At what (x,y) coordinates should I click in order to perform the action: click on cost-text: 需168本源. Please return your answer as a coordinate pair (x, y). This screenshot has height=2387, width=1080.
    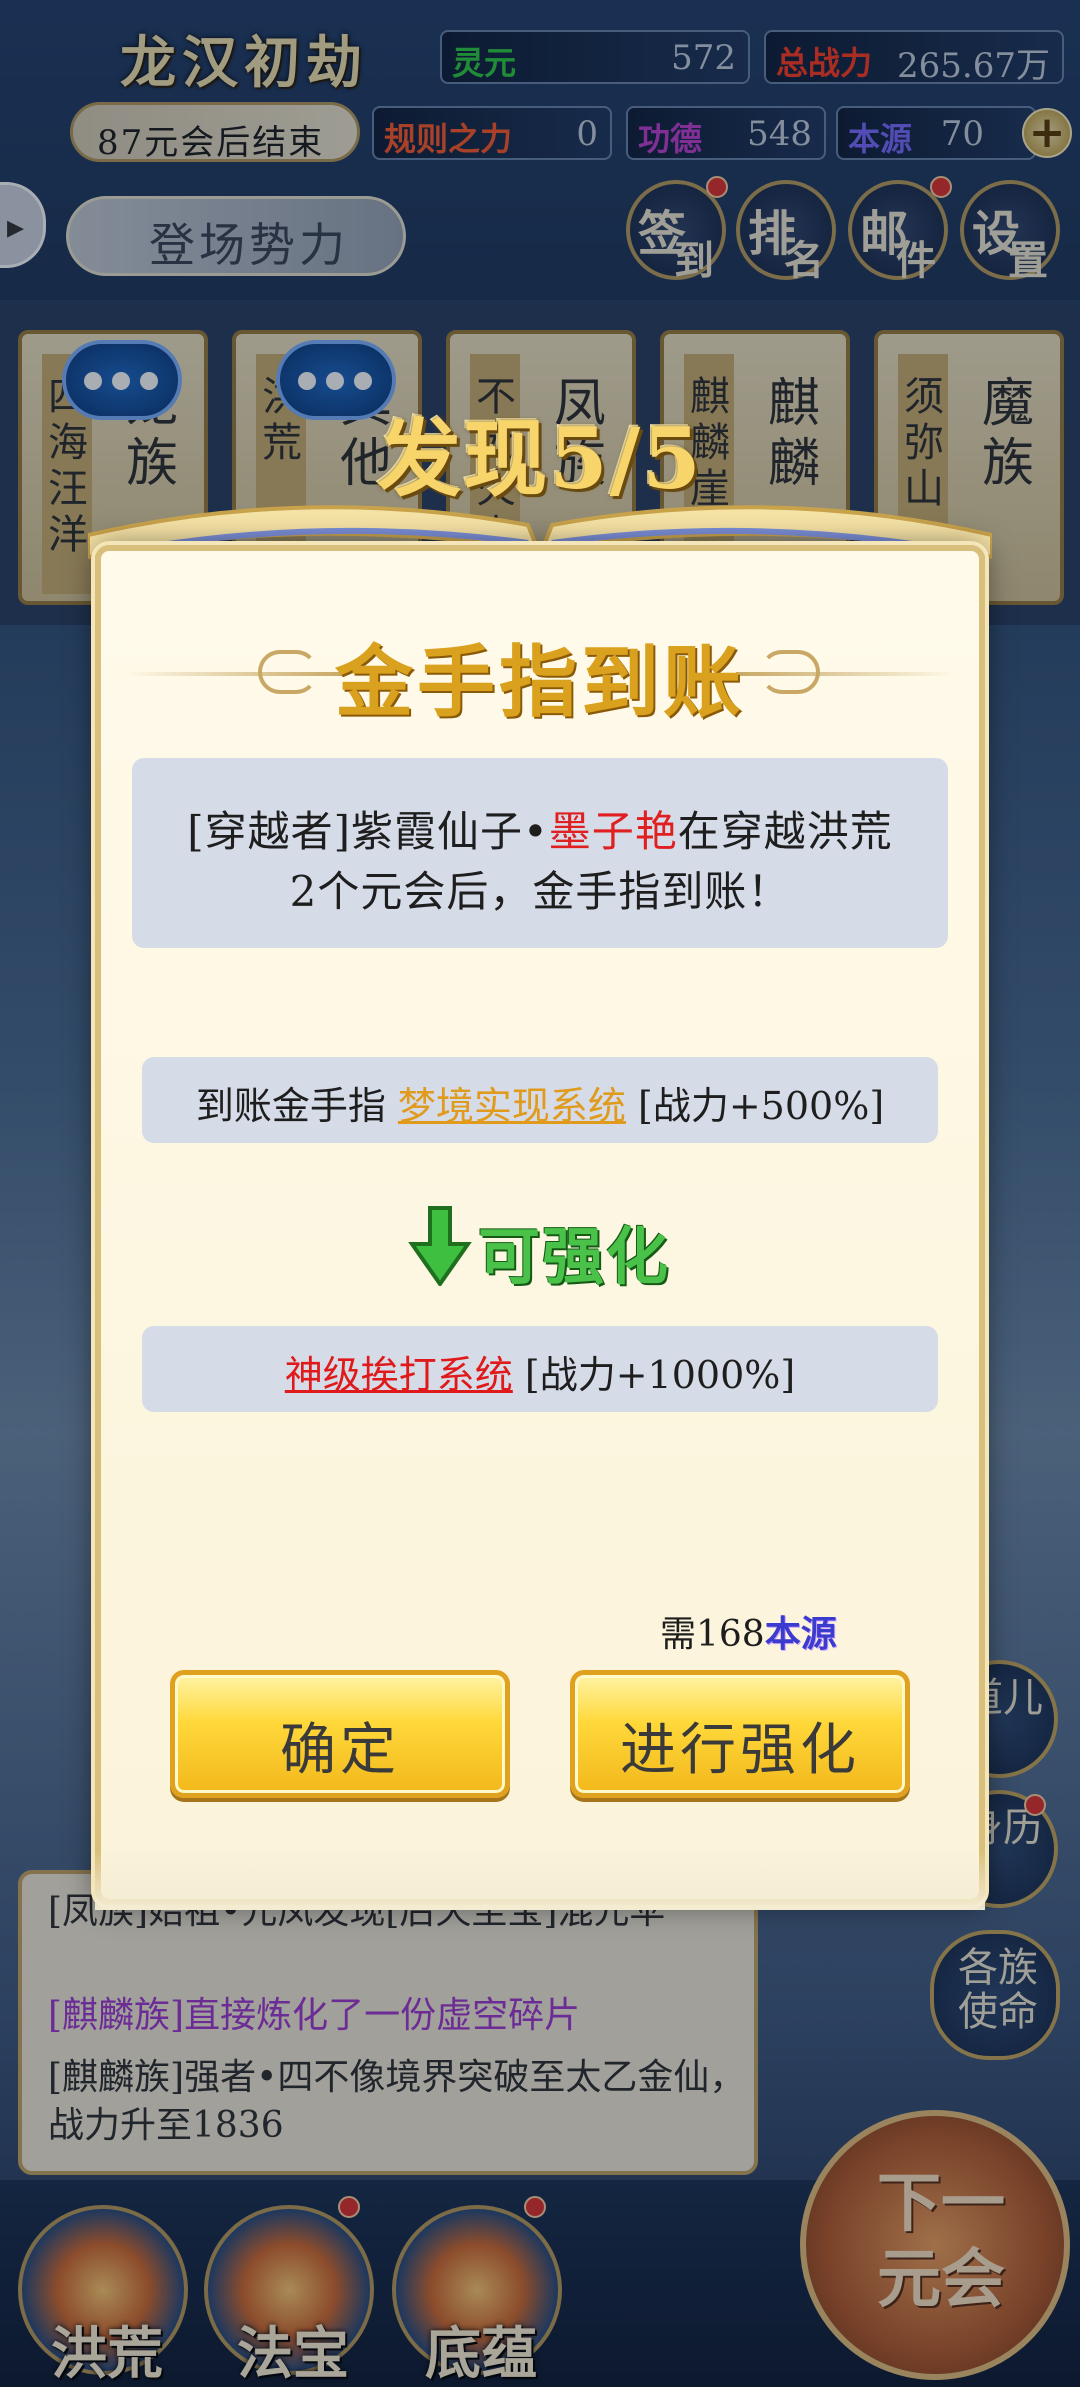
    Looking at the image, I should click on (748, 1631).